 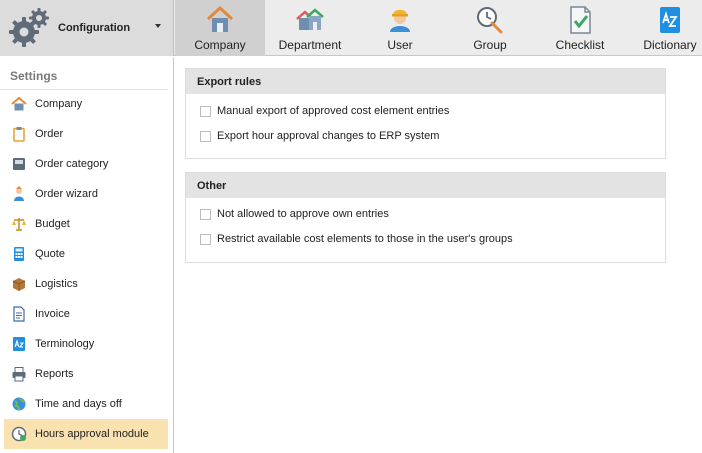 I want to click on tab-company: Company, so click(x=220, y=28).